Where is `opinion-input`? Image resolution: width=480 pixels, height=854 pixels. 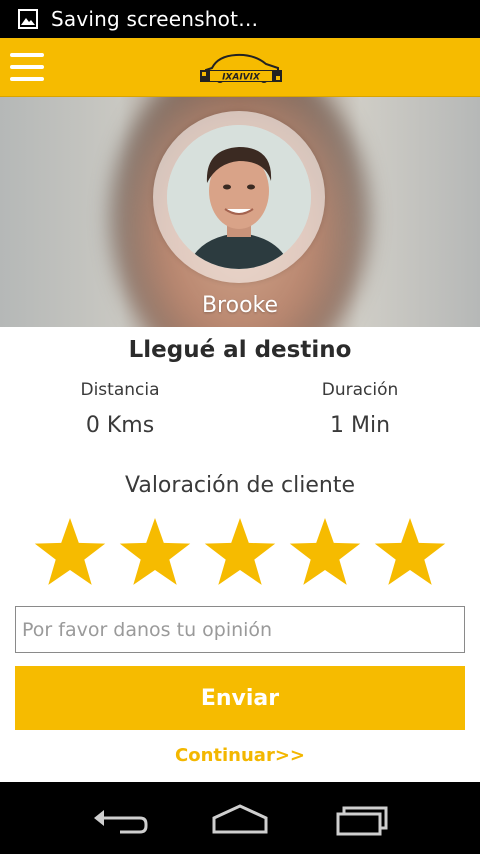 opinion-input is located at coordinates (240, 629).